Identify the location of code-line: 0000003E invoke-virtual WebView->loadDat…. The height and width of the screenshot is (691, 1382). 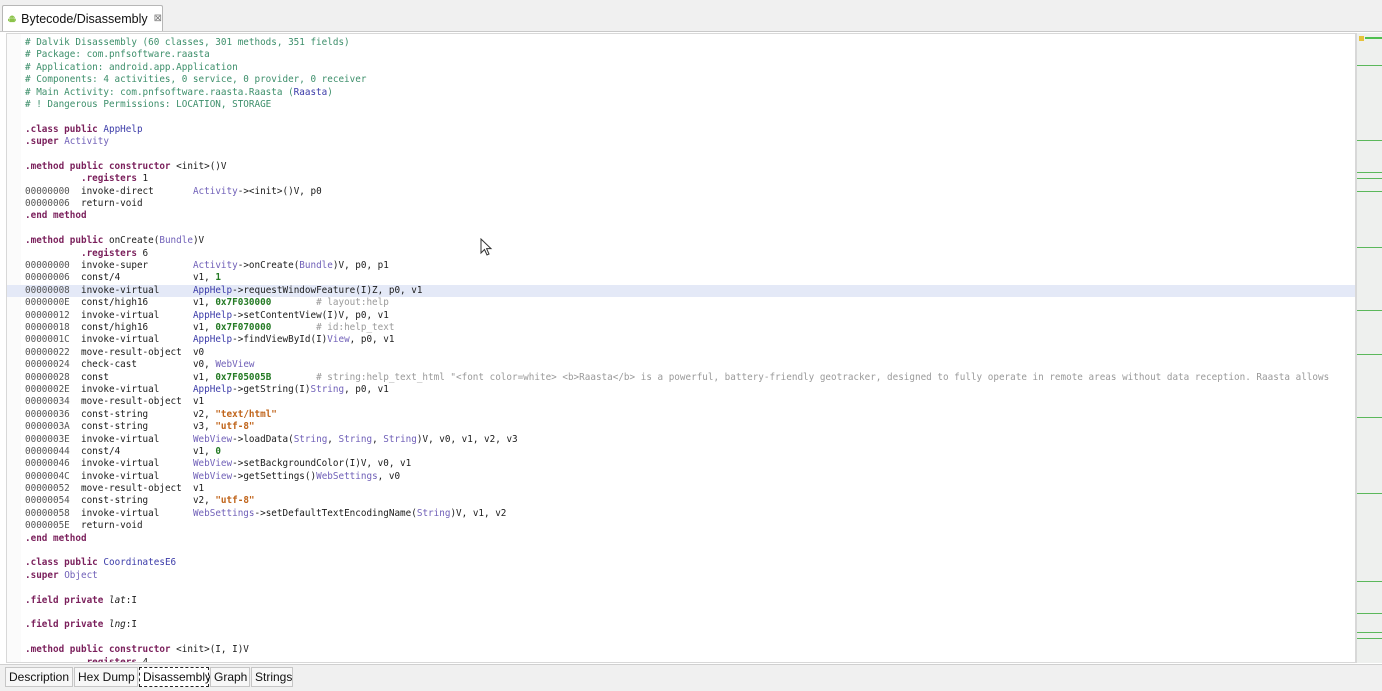
(690, 440).